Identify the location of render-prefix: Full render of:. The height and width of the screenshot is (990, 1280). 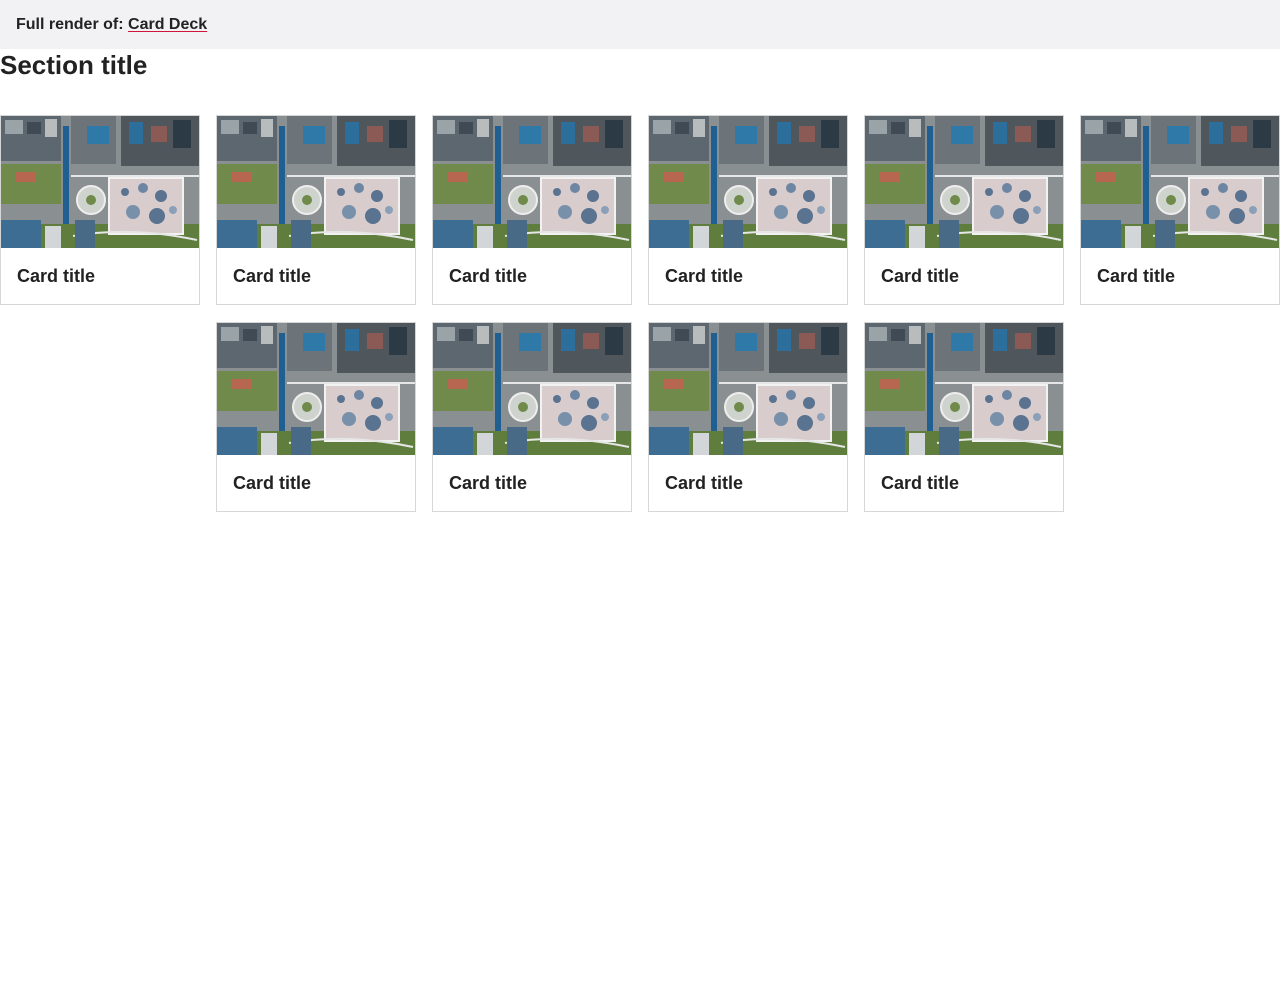
(70, 24).